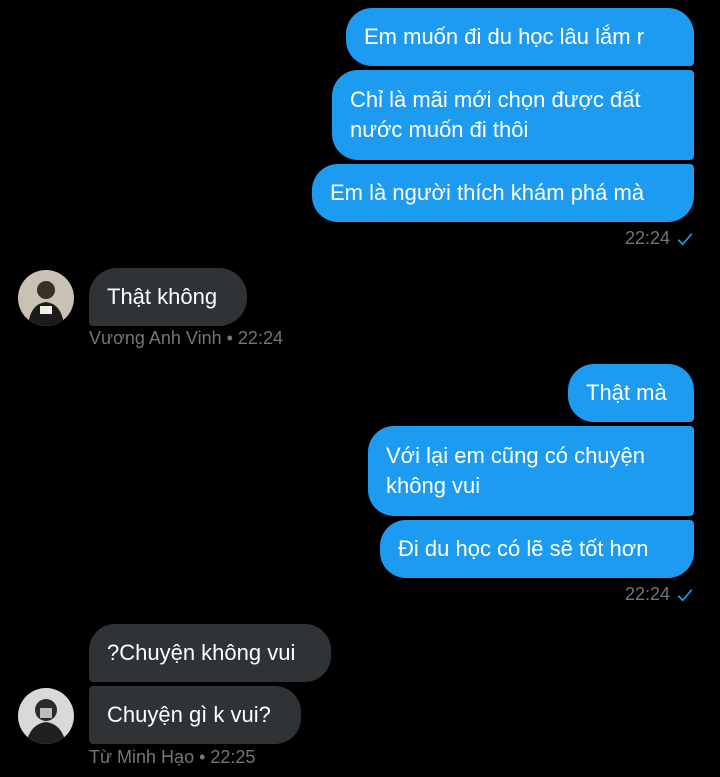 This screenshot has height=777, width=720. Describe the element at coordinates (503, 193) in the screenshot. I see `outgoing-message: Em là người thích khám phá mà` at that location.